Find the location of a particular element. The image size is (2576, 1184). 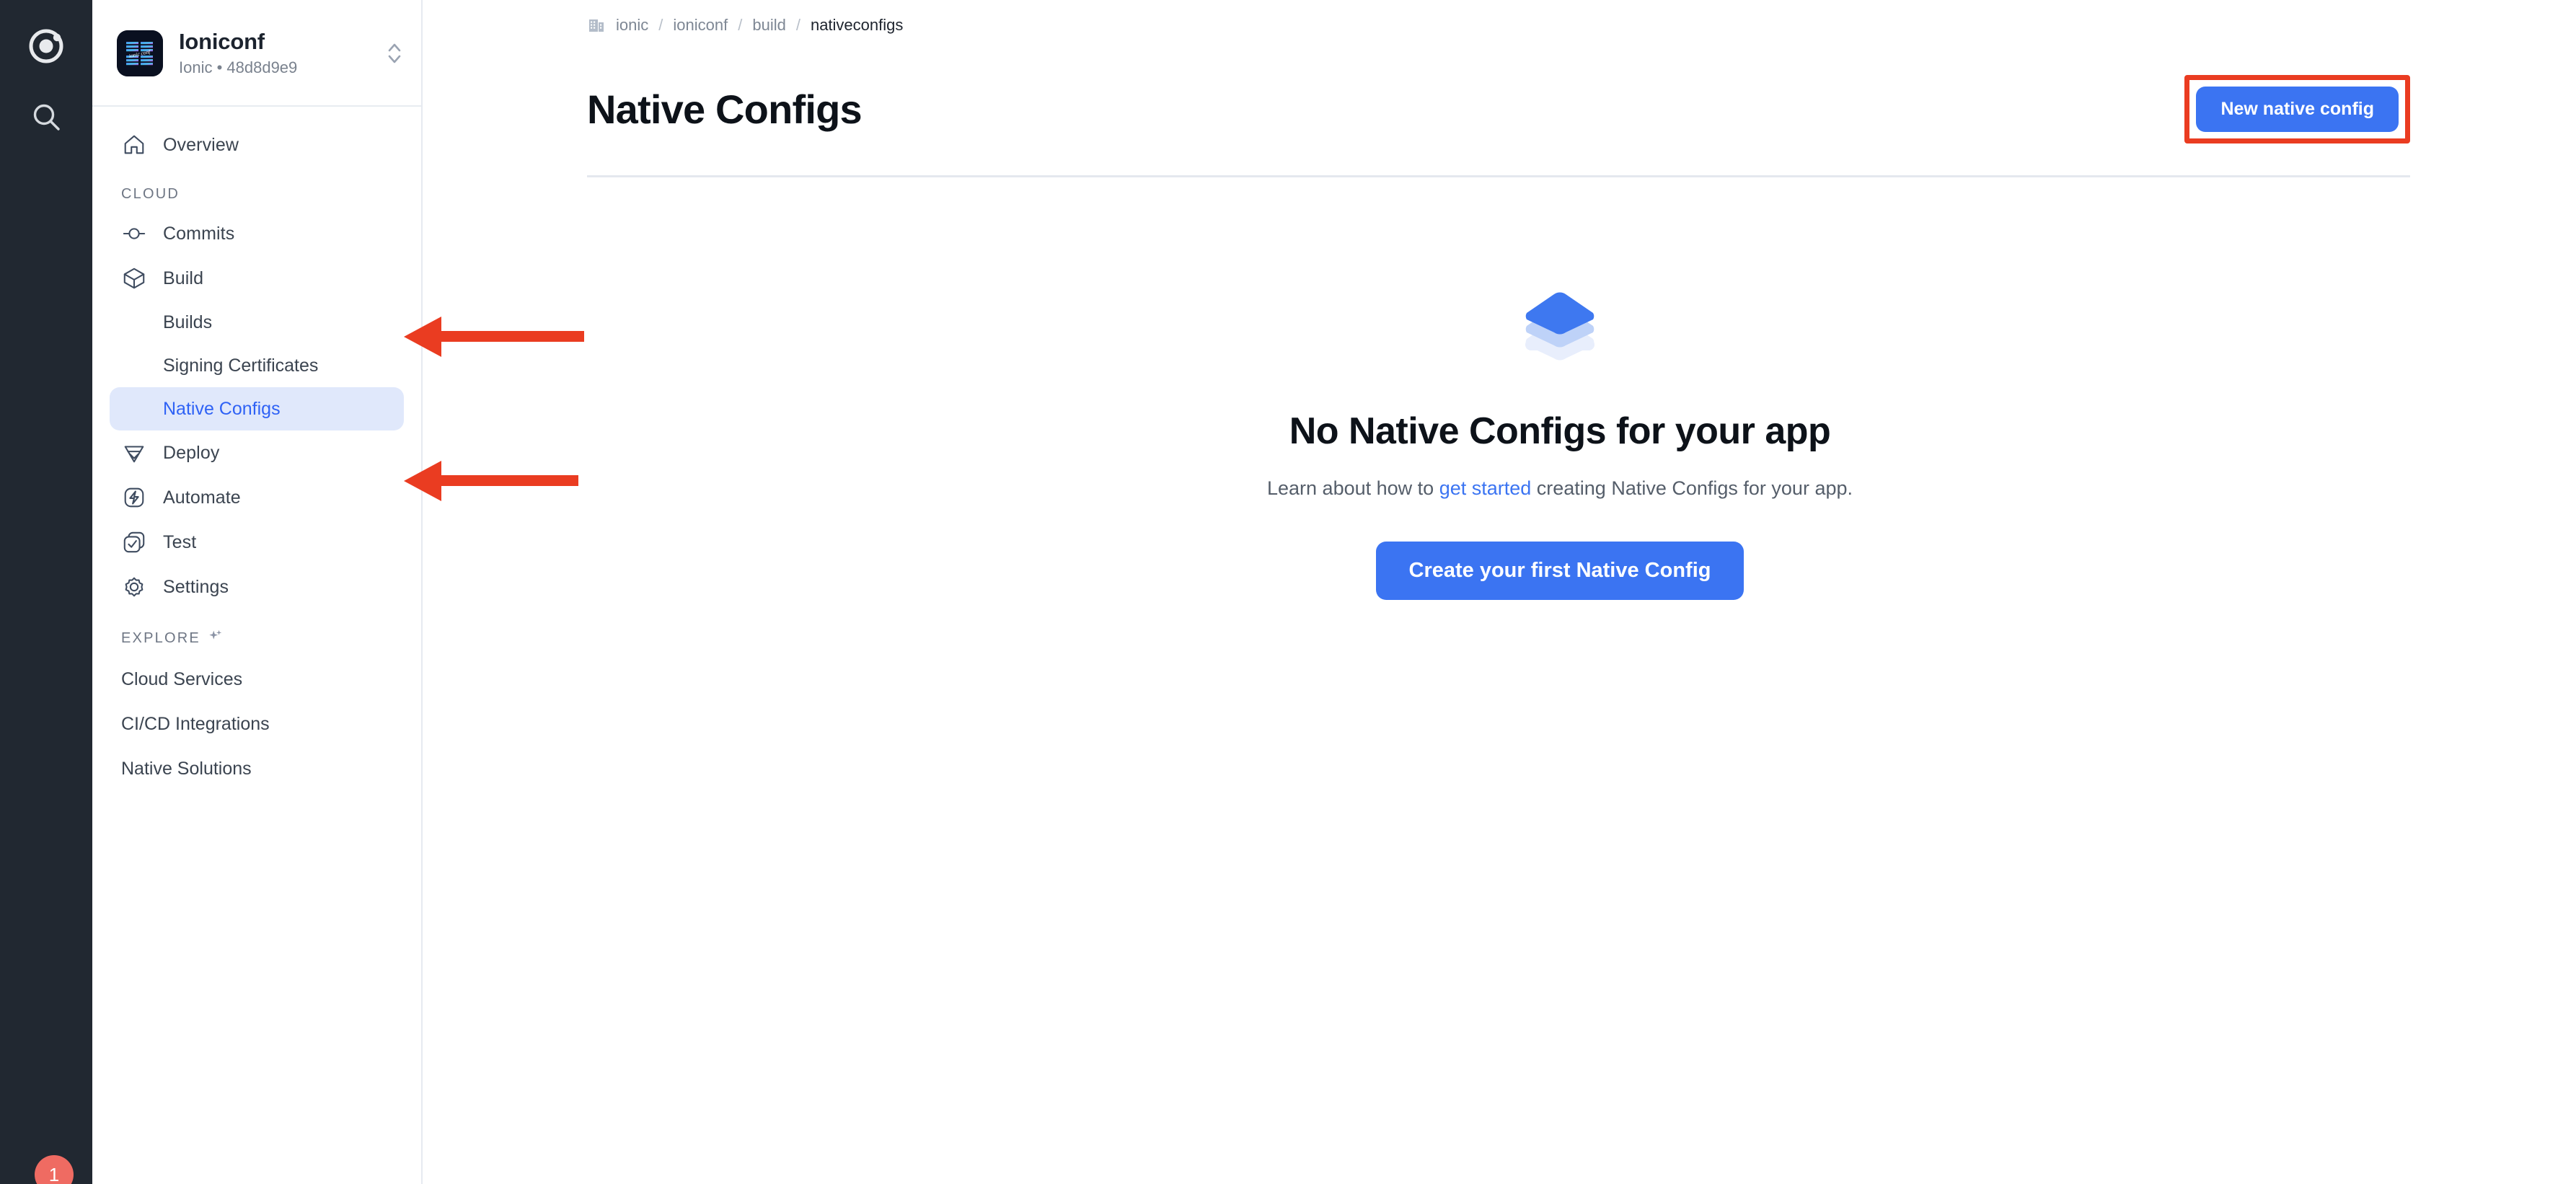

gear-icon is located at coordinates (134, 587).